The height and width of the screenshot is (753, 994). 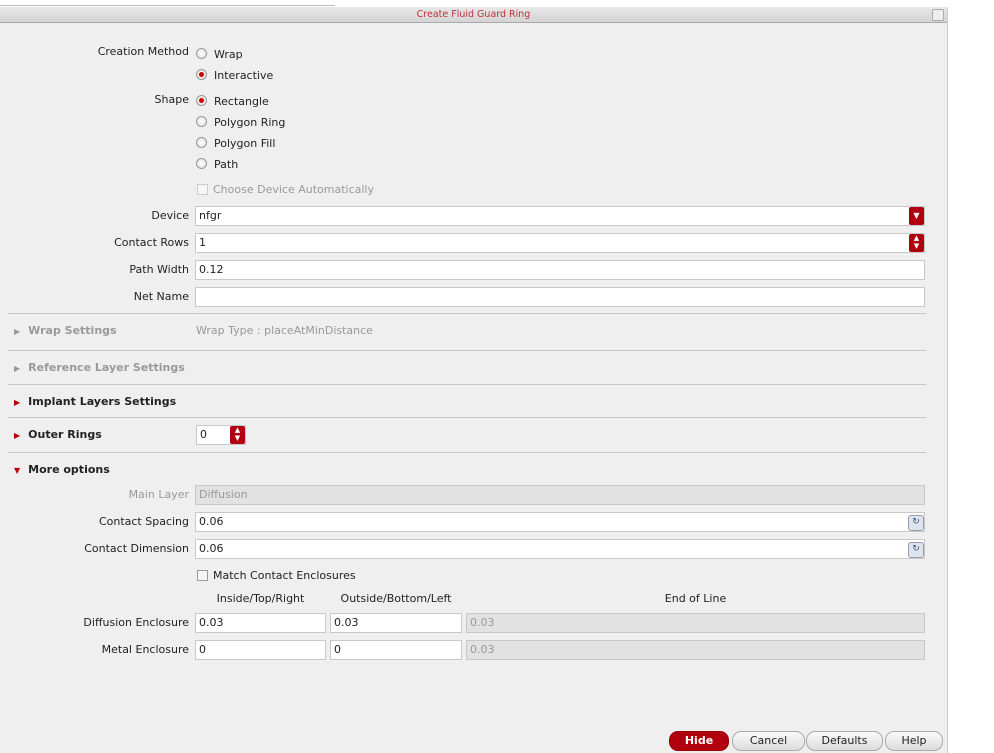 I want to click on contact-rows-value: 1, so click(x=202, y=242).